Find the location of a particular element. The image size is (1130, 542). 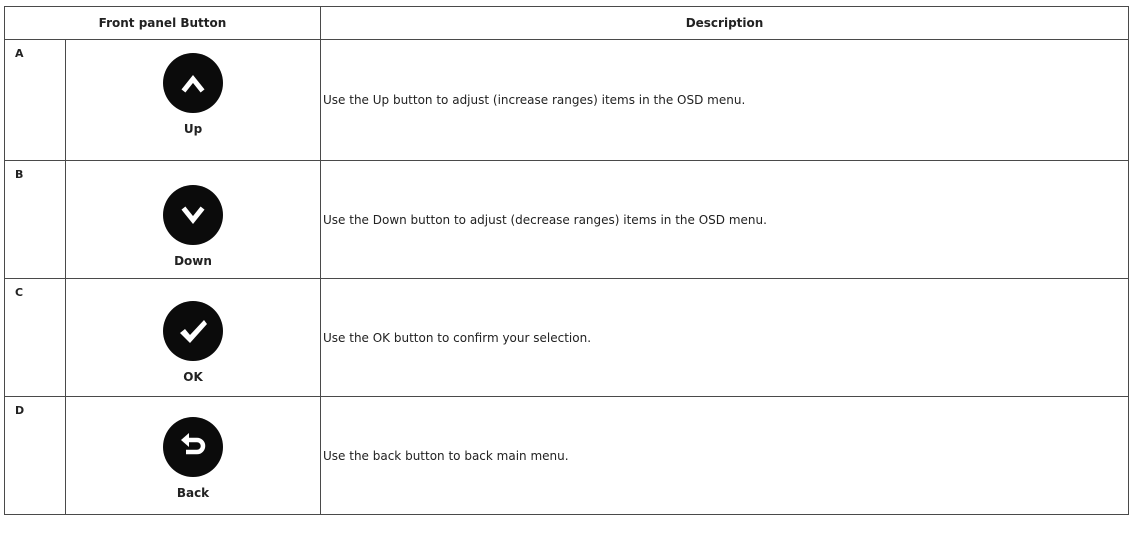

down-arrow-icon is located at coordinates (193, 215).